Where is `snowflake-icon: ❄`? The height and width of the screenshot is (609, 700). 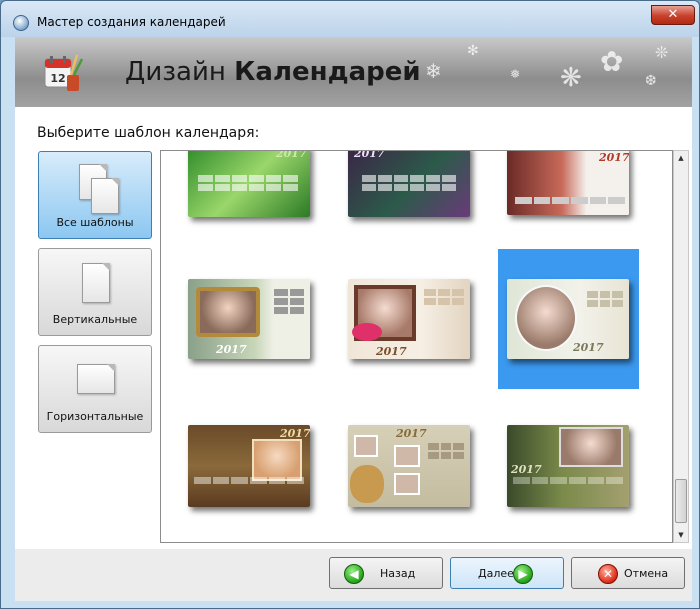
snowflake-icon: ❄ is located at coordinates (433, 71).